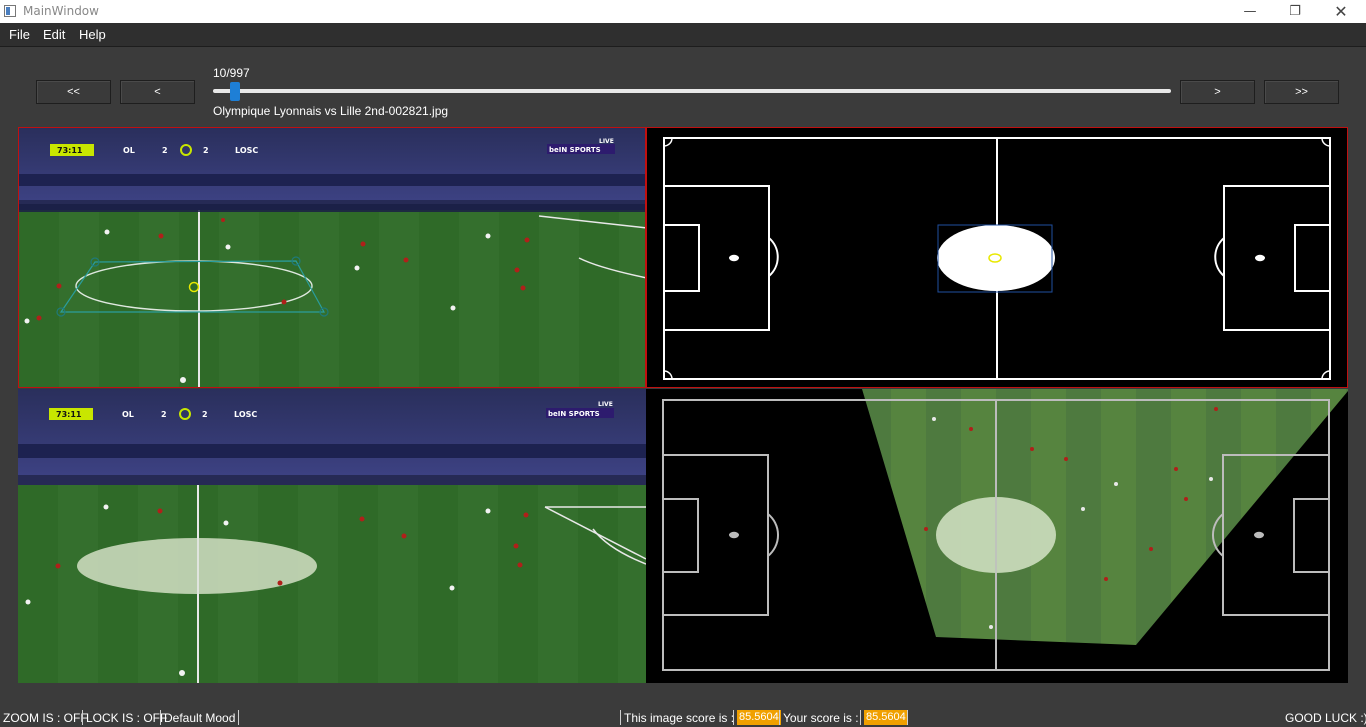 Image resolution: width=1366 pixels, height=727 pixels. What do you see at coordinates (231, 73) in the screenshot?
I see `frame-counter: 10/997` at bounding box center [231, 73].